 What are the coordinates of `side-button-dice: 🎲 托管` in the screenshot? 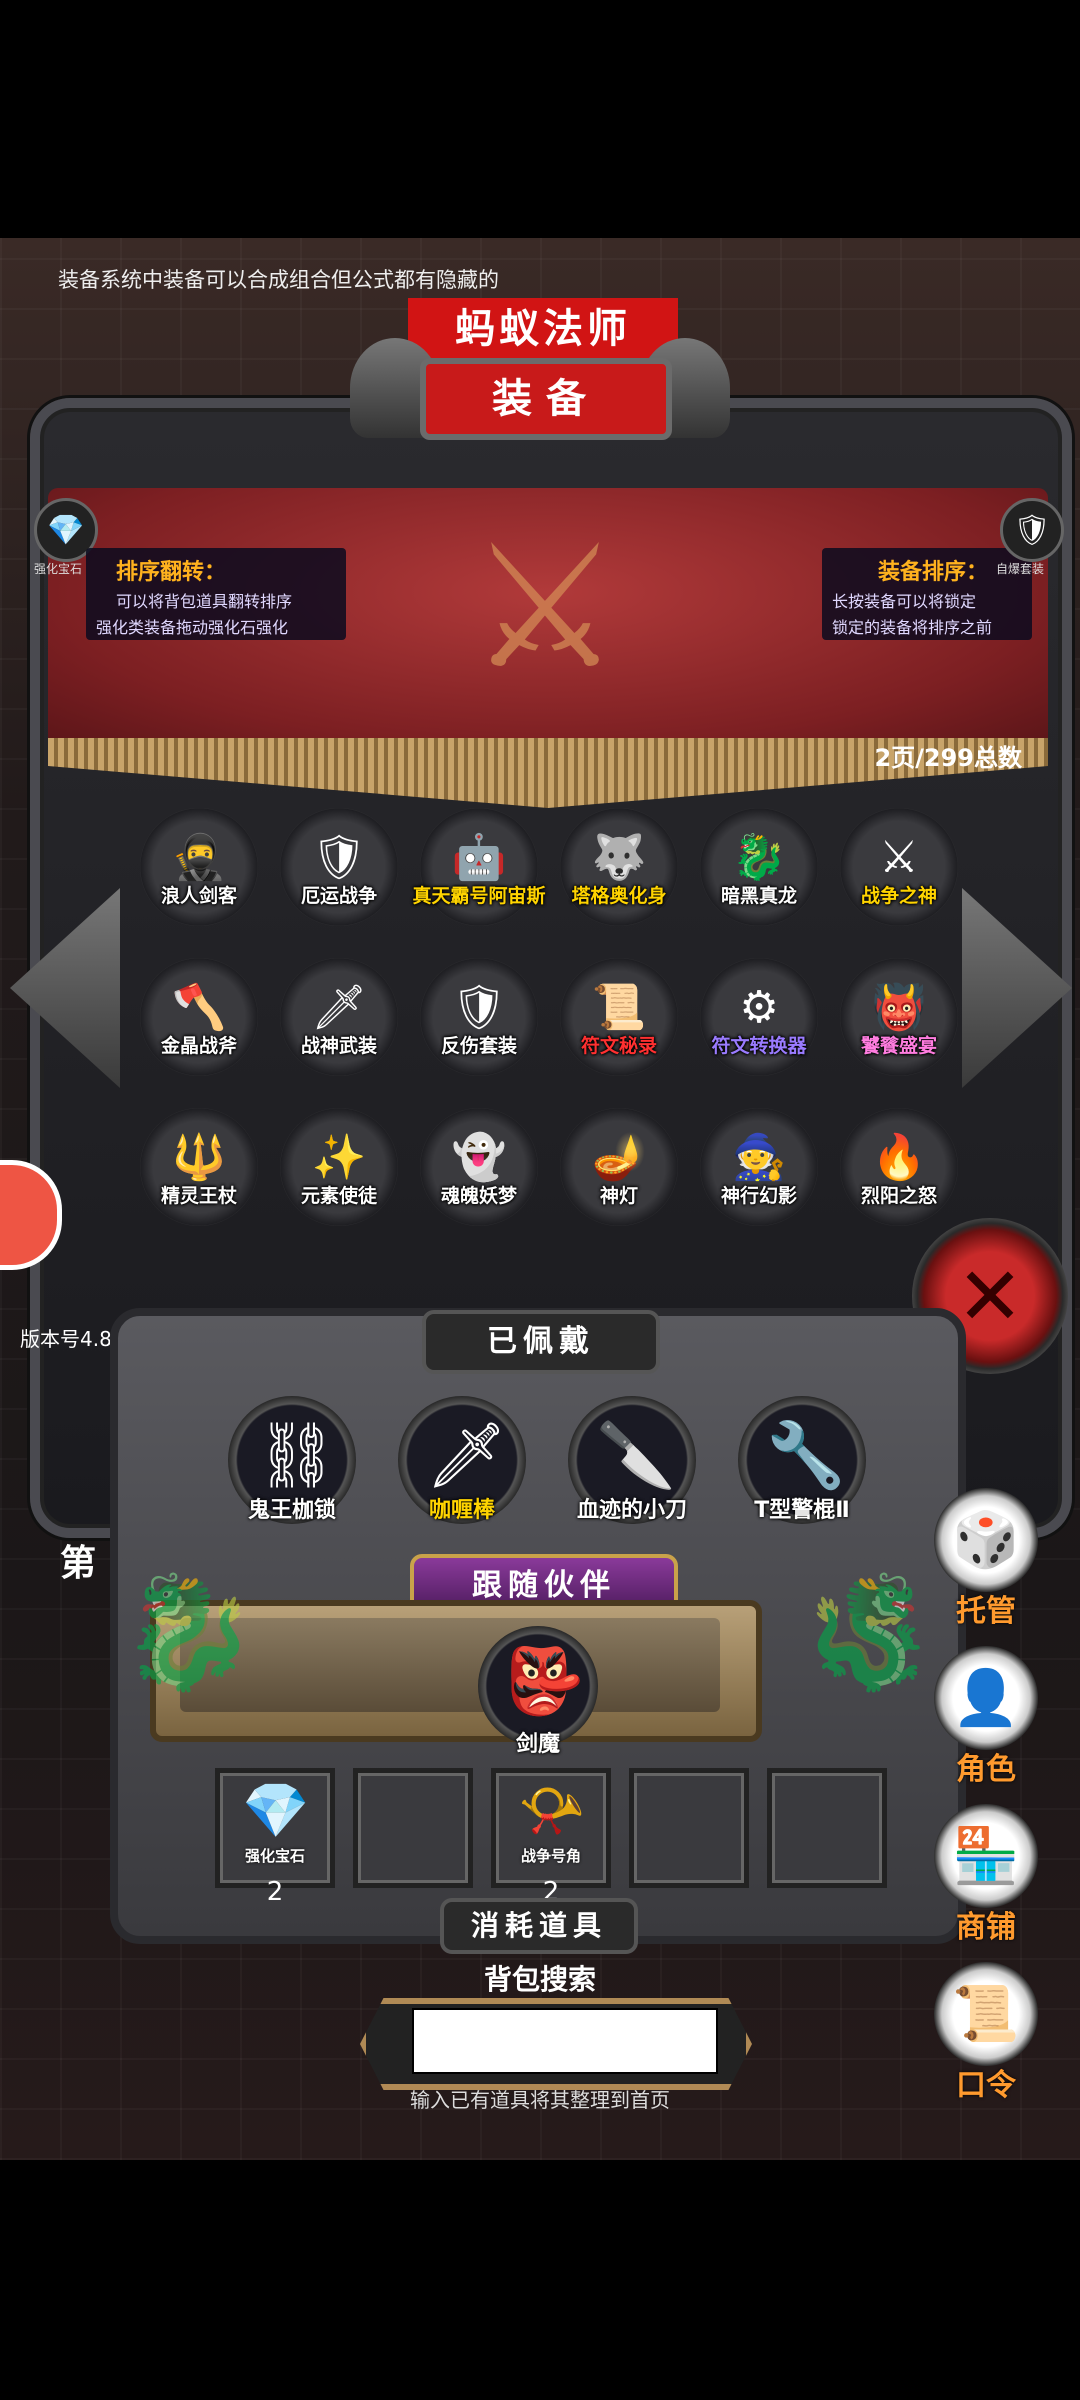 It's located at (986, 1559).